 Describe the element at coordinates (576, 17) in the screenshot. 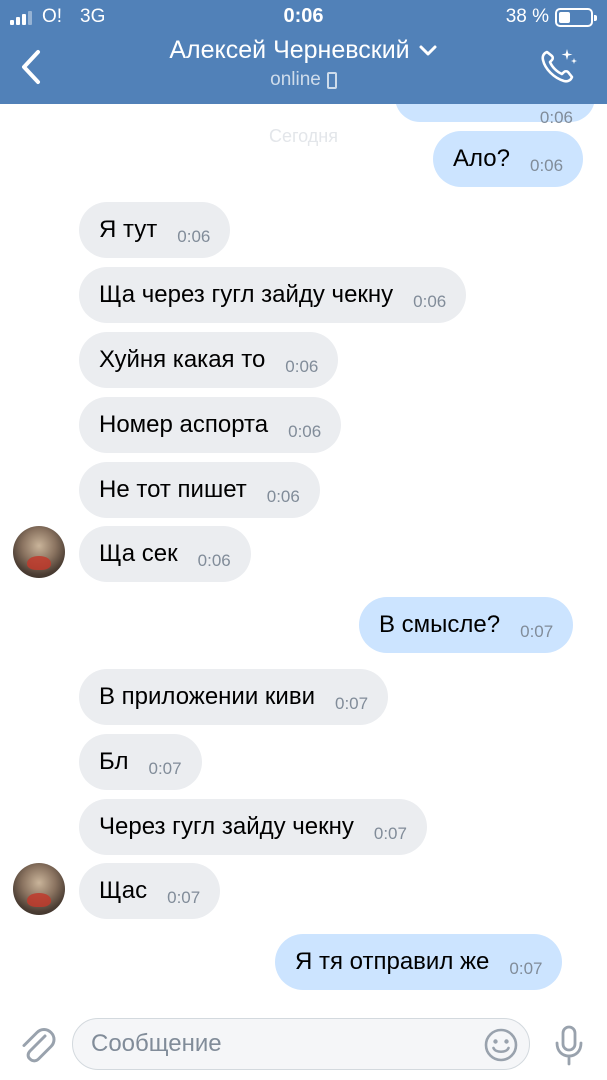

I see `battery-icon` at that location.